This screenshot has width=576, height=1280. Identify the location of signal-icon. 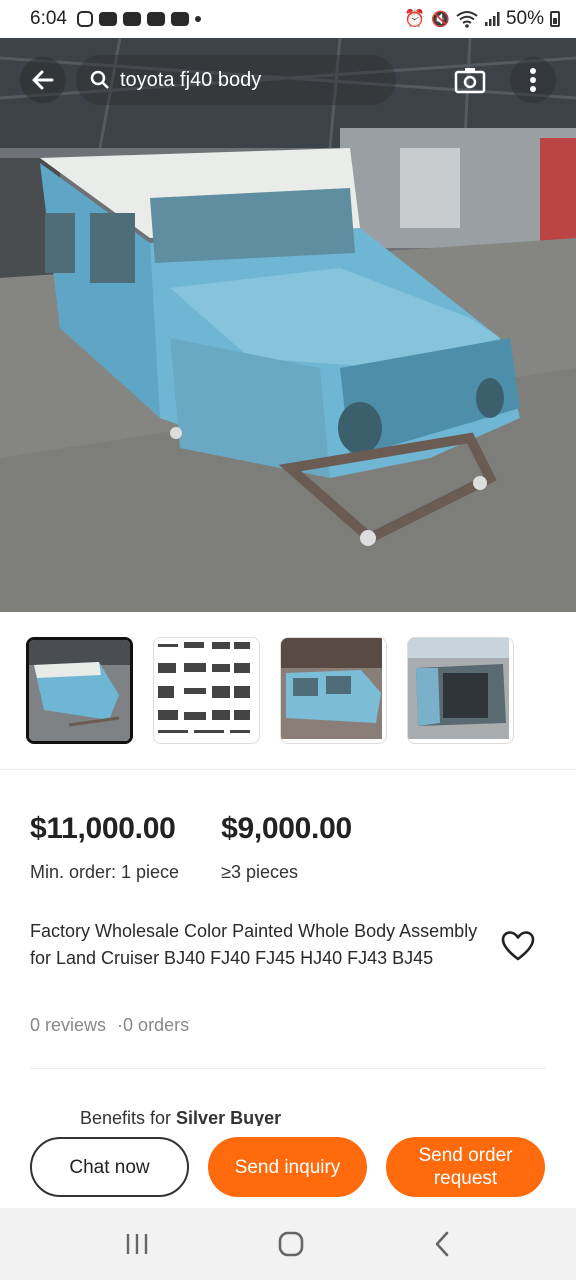
(492, 19).